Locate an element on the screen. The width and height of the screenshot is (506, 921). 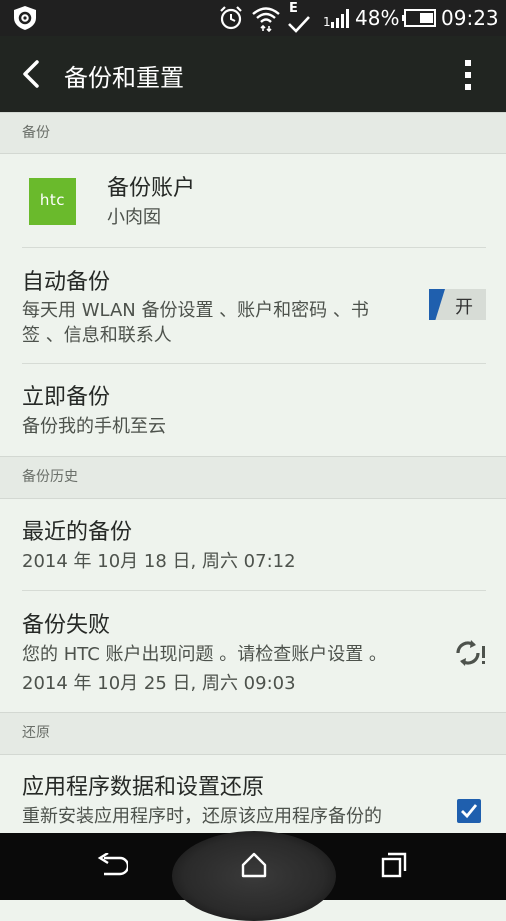
section-header-backup: 备份 is located at coordinates (253, 133).